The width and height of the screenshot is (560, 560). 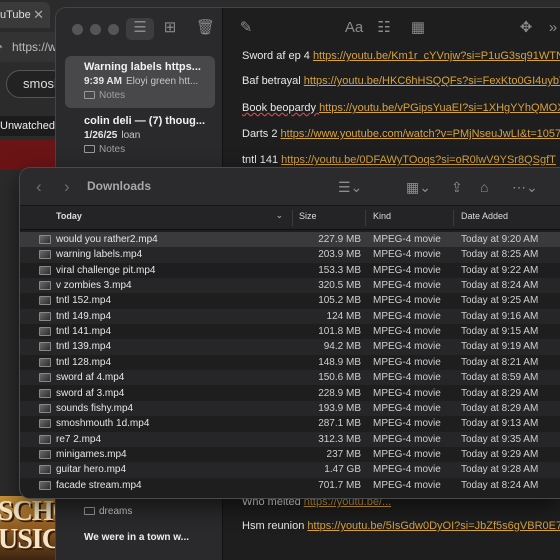 What do you see at coordinates (484, 187) in the screenshot?
I see `tag-icon: ⌂` at bounding box center [484, 187].